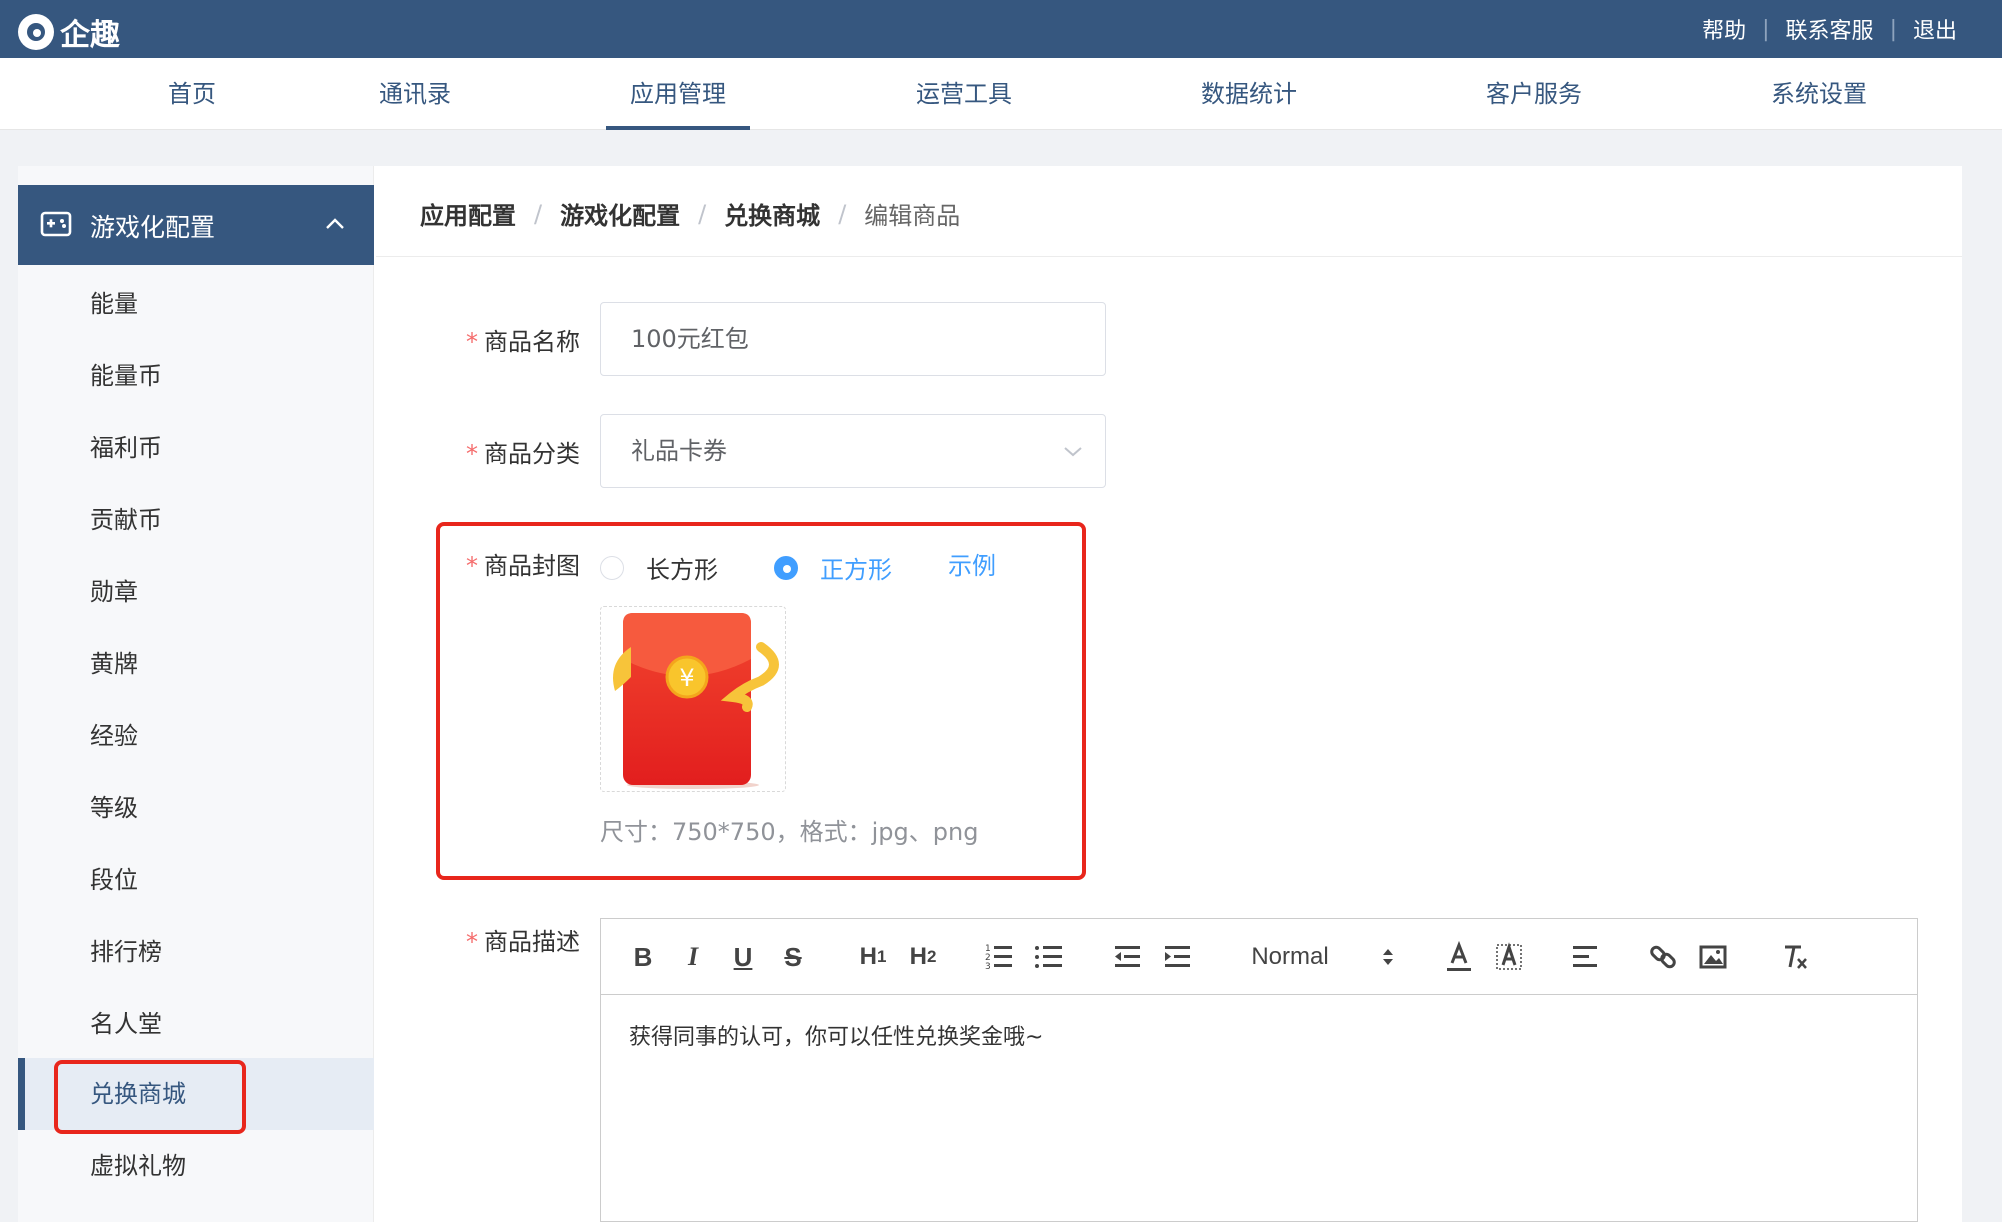  I want to click on header-links: 帮助 | 联系客服 | 退出, so click(1829, 29).